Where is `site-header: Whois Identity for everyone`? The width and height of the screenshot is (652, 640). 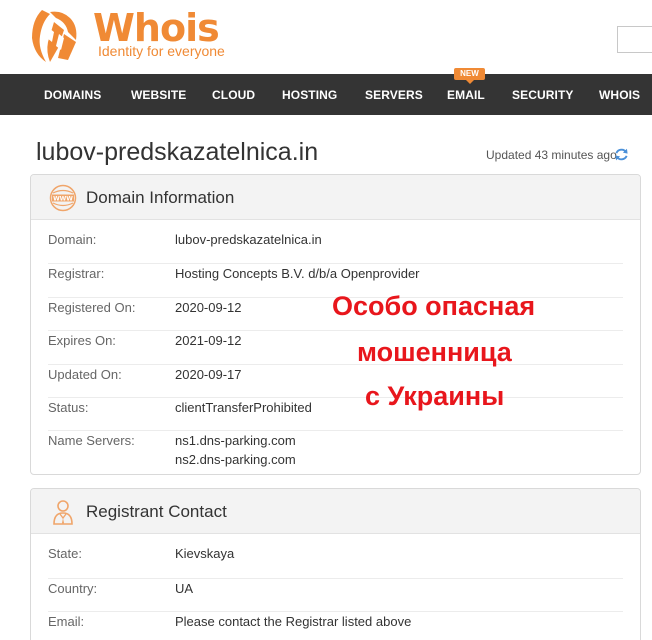
site-header: Whois Identity for everyone is located at coordinates (326, 37).